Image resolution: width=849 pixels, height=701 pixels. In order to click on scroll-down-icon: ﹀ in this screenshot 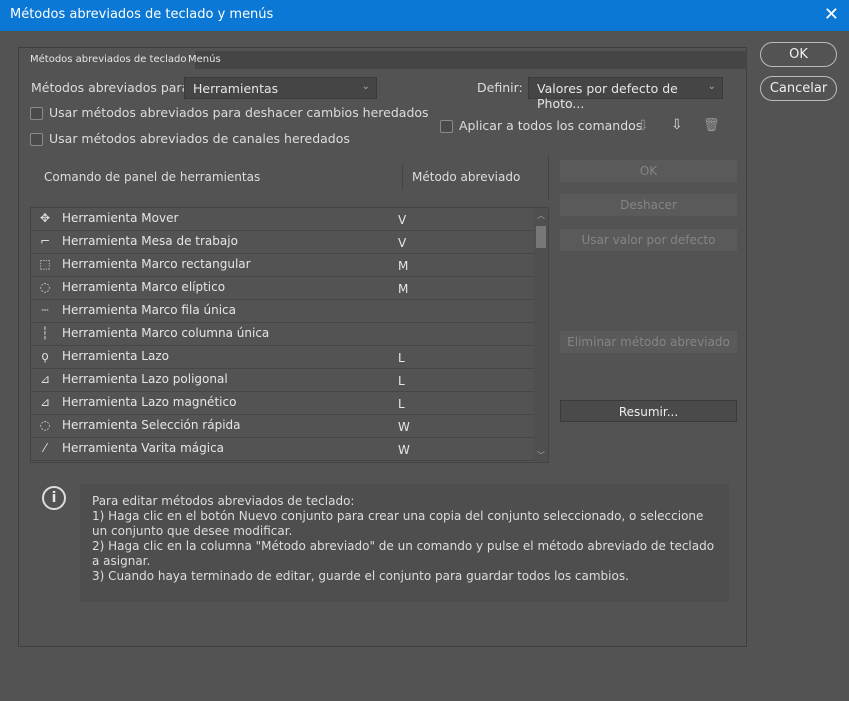, I will do `click(541, 455)`.